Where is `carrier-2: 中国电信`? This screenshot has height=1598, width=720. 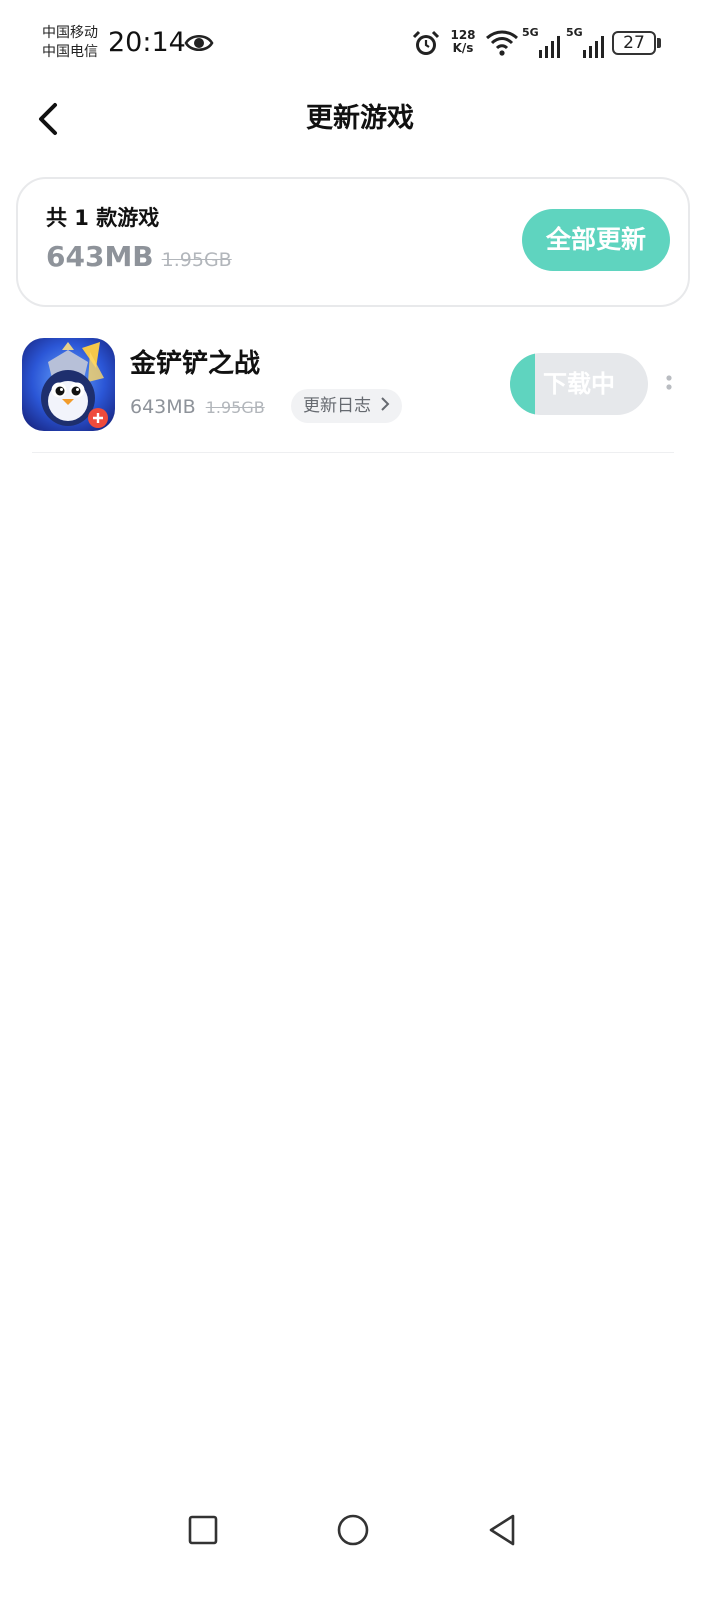
carrier-2: 中国电信 is located at coordinates (70, 52).